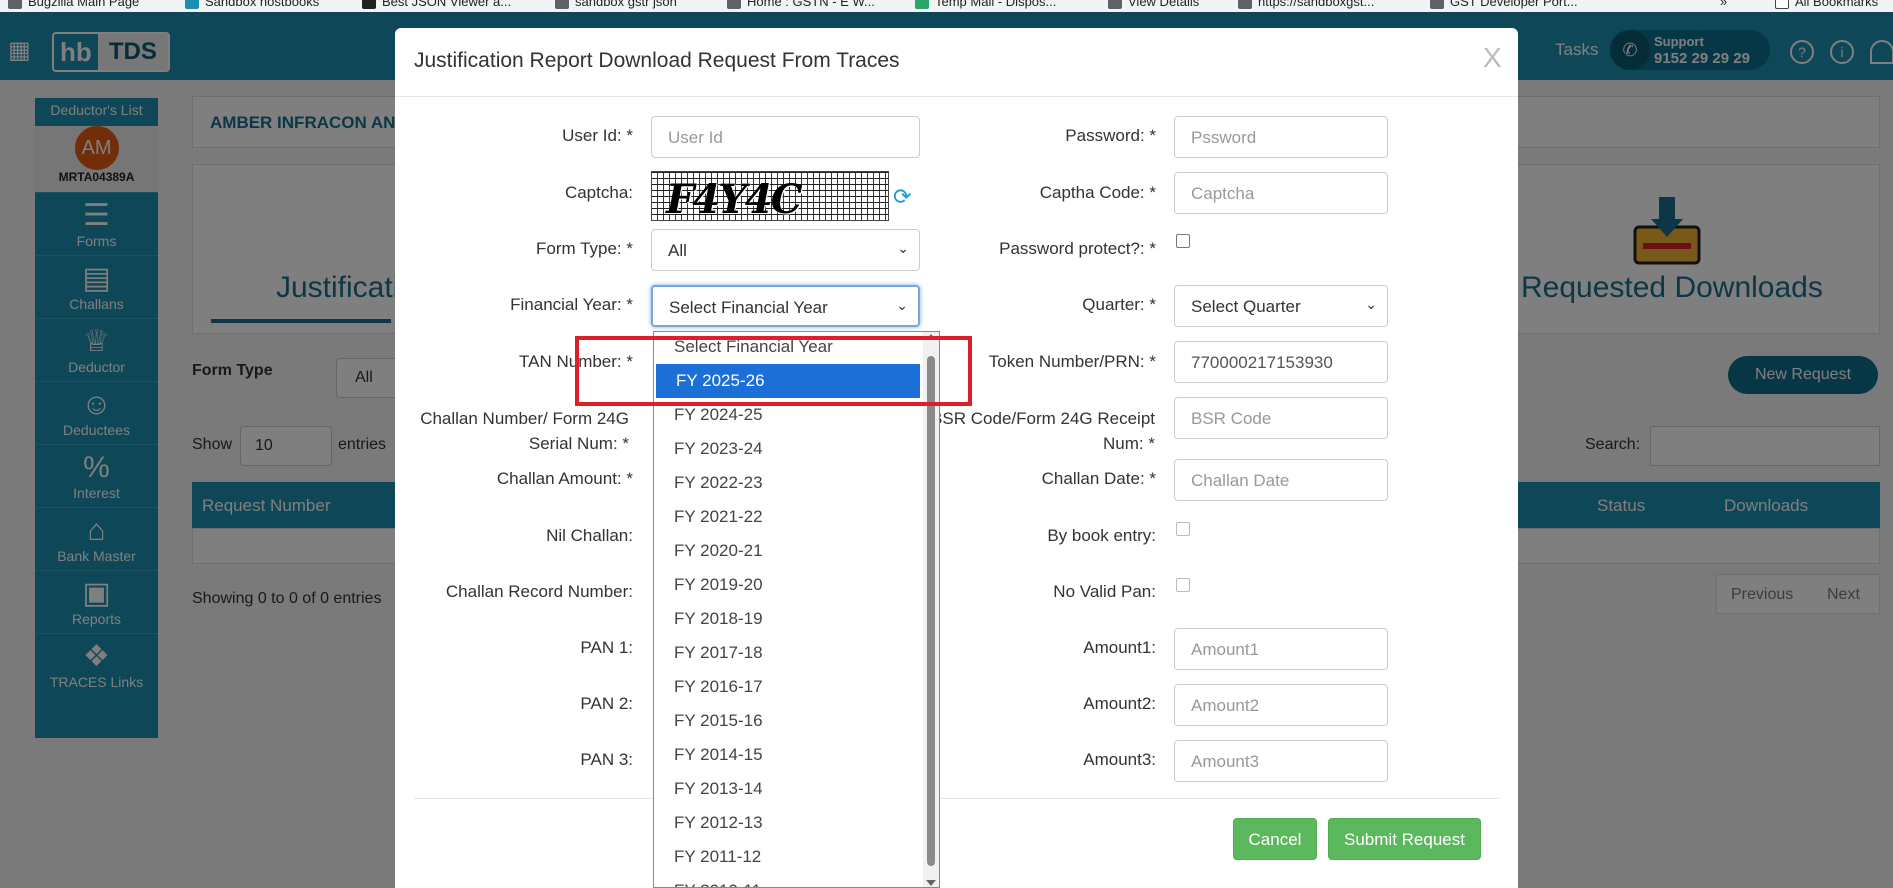 This screenshot has width=1893, height=888. I want to click on dropdown-option-selected: FY 2025-26, so click(788, 381).